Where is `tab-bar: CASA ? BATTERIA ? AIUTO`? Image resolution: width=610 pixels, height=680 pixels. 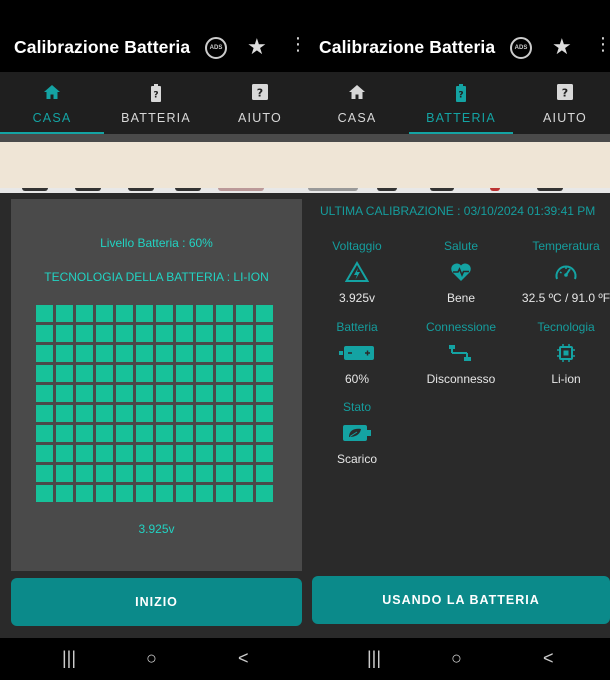 tab-bar: CASA ? BATTERIA ? AIUTO is located at coordinates (457, 103).